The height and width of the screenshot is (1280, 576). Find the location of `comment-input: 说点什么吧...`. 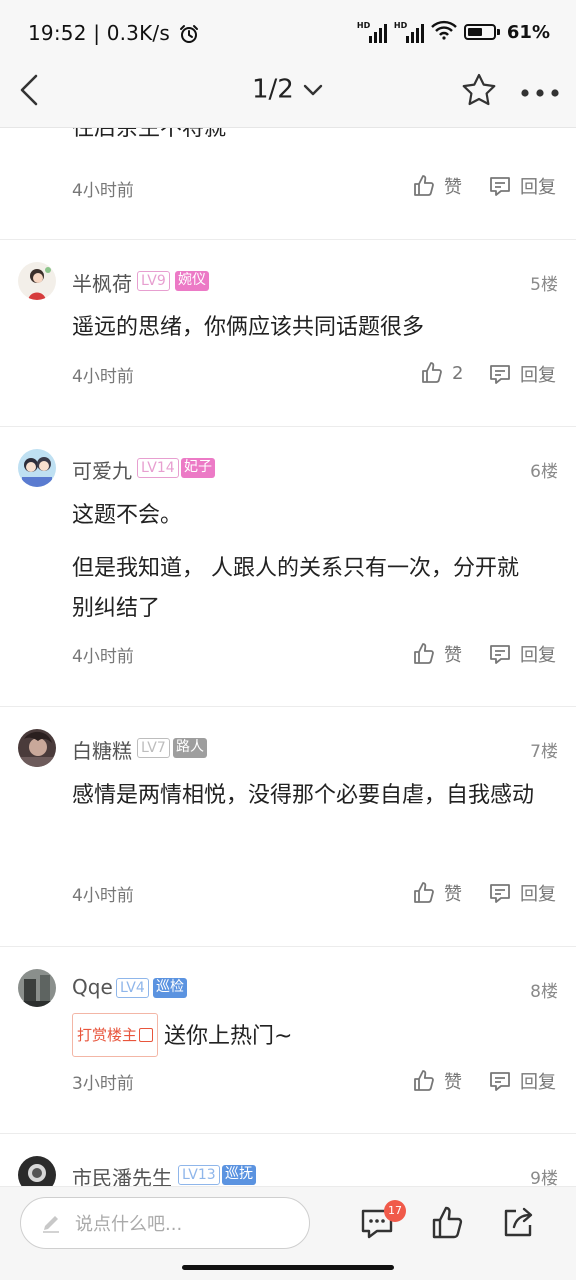

comment-input: 说点什么吧... is located at coordinates (165, 1223).